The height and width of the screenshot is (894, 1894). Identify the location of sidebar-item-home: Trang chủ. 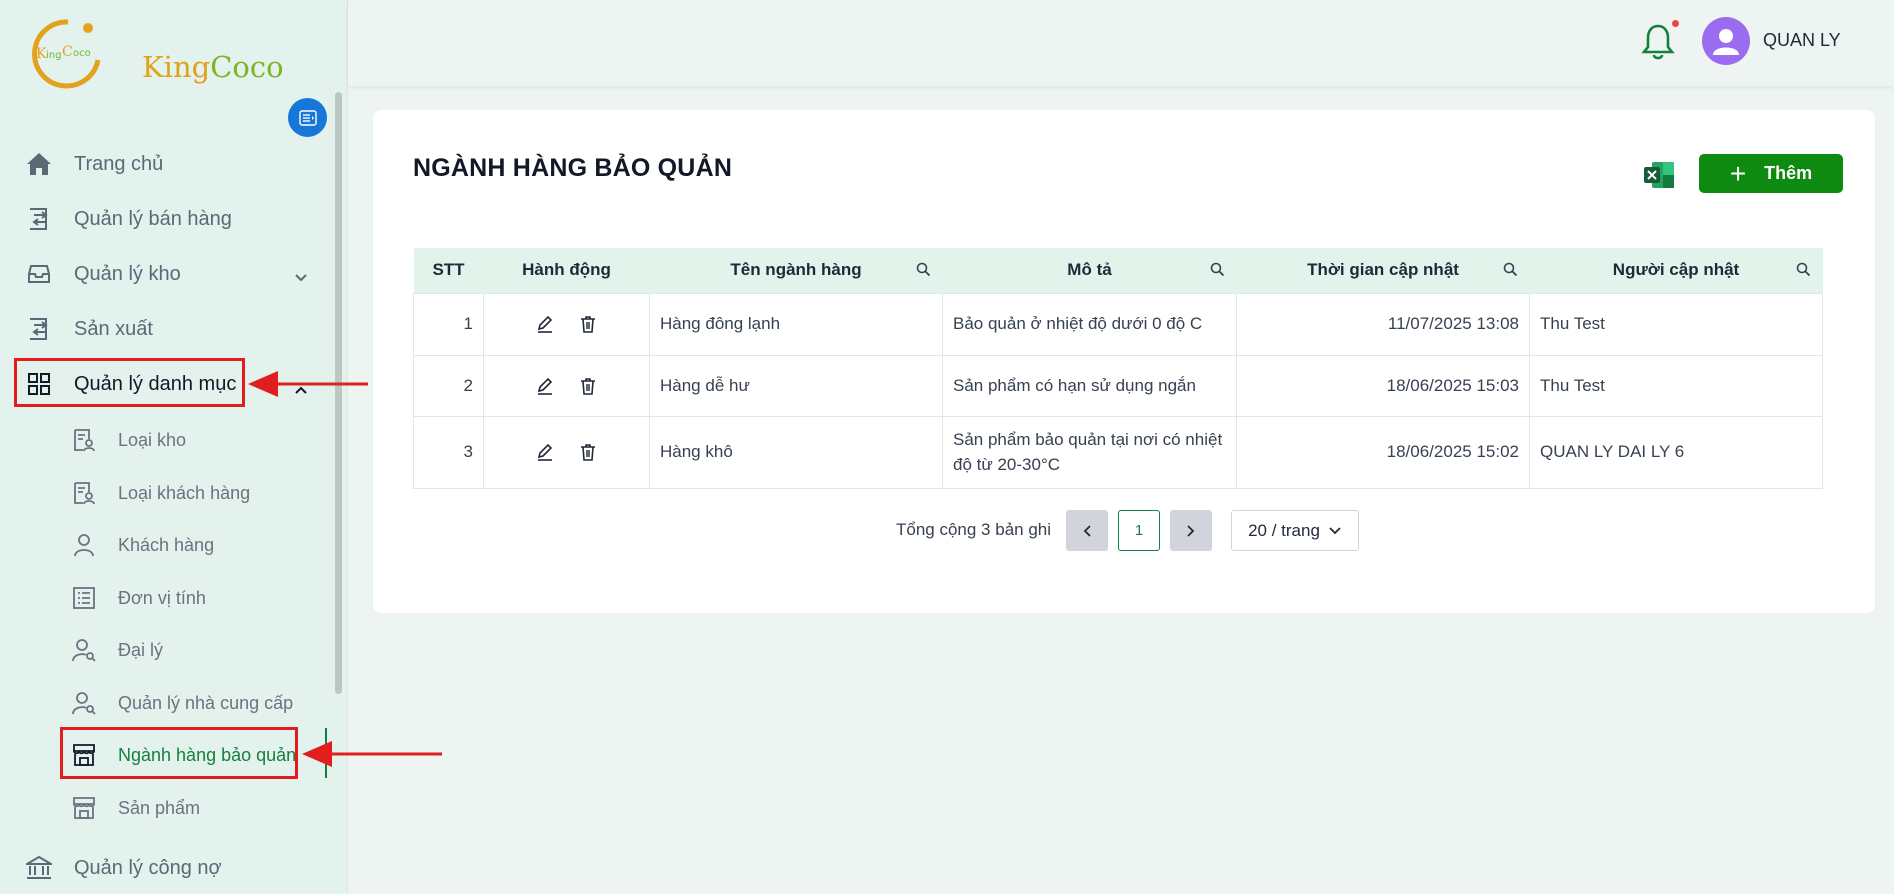
(94, 164).